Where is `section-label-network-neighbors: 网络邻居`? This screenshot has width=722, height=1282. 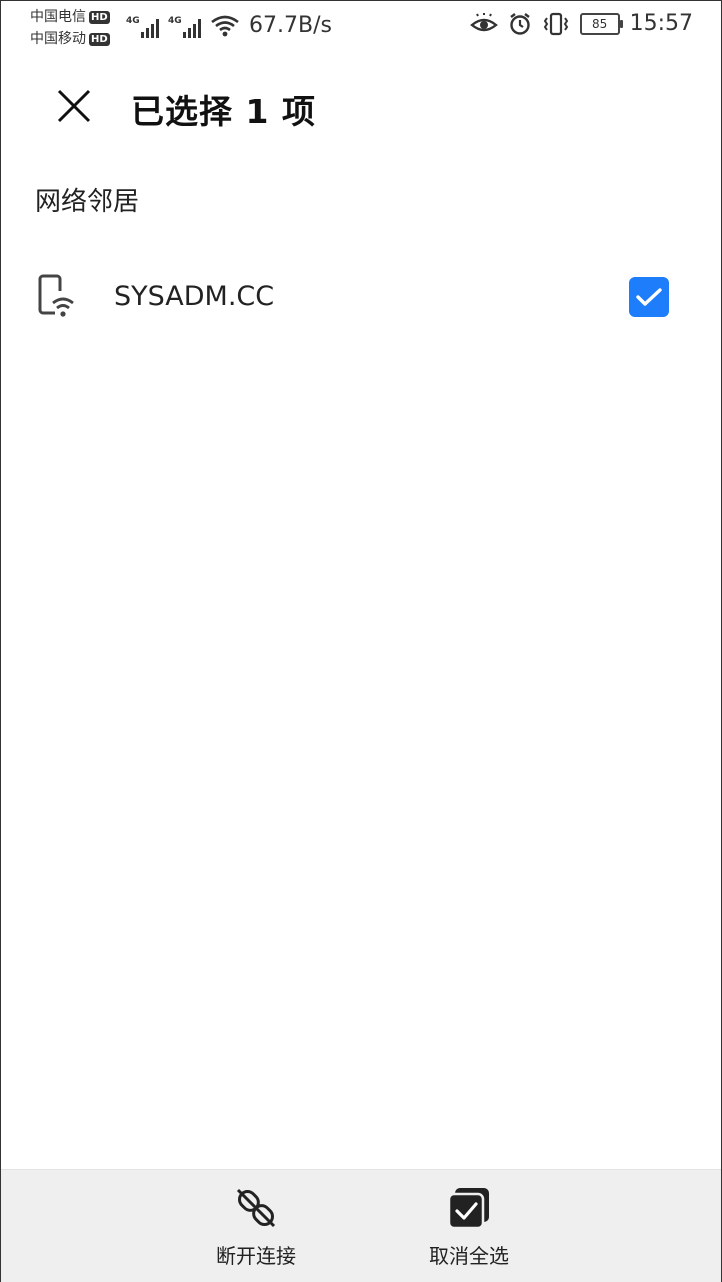
section-label-network-neighbors: 网络邻居 is located at coordinates (87, 202).